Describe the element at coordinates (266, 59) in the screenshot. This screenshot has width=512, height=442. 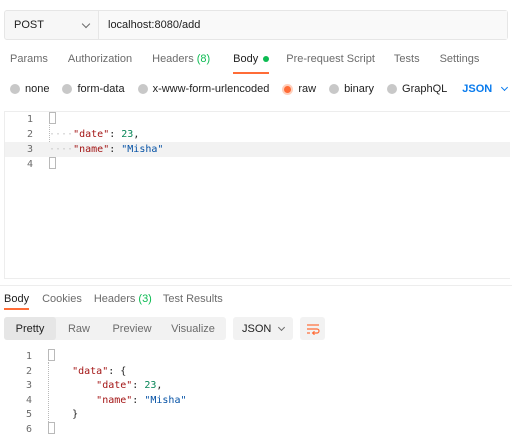
I see `body-modified-dot` at that location.